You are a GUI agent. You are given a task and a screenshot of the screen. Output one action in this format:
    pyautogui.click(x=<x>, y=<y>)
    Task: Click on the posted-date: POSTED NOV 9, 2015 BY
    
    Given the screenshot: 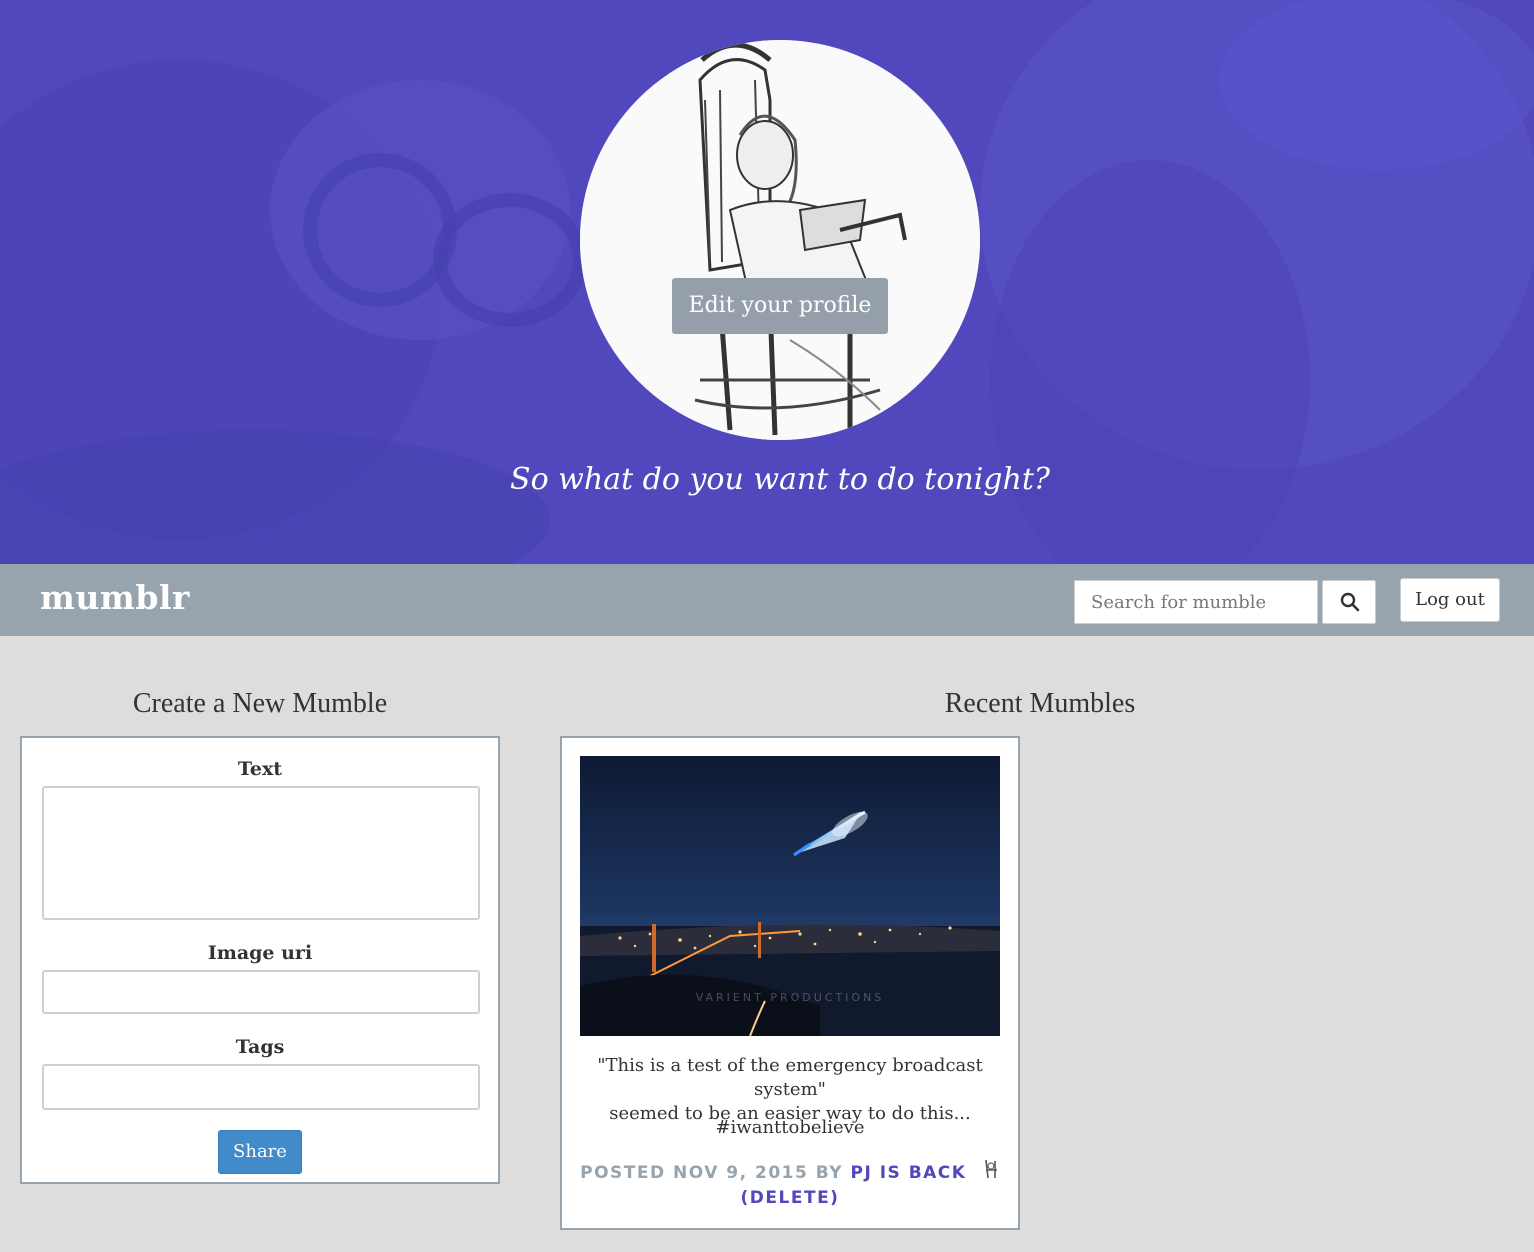 What is the action you would take?
    pyautogui.click(x=712, y=1173)
    